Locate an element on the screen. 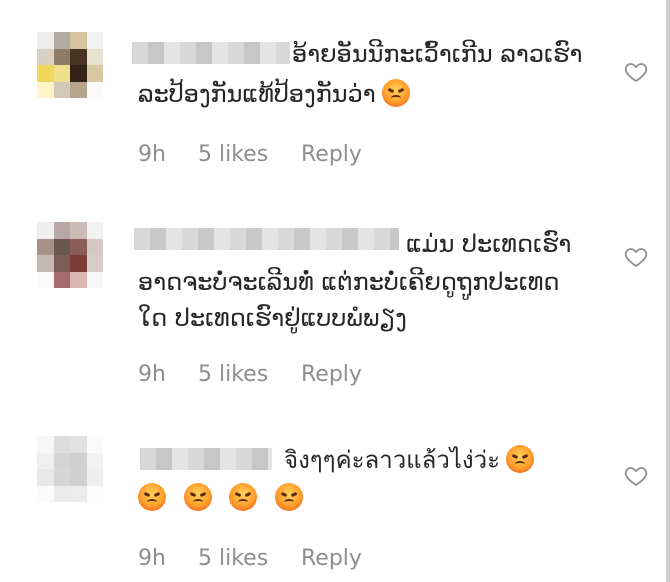 This screenshot has height=582, width=670. comment-text-line: ລະປ້ອງກັນແທ້ປ້ອງກັນວ່າ is located at coordinates (274, 94).